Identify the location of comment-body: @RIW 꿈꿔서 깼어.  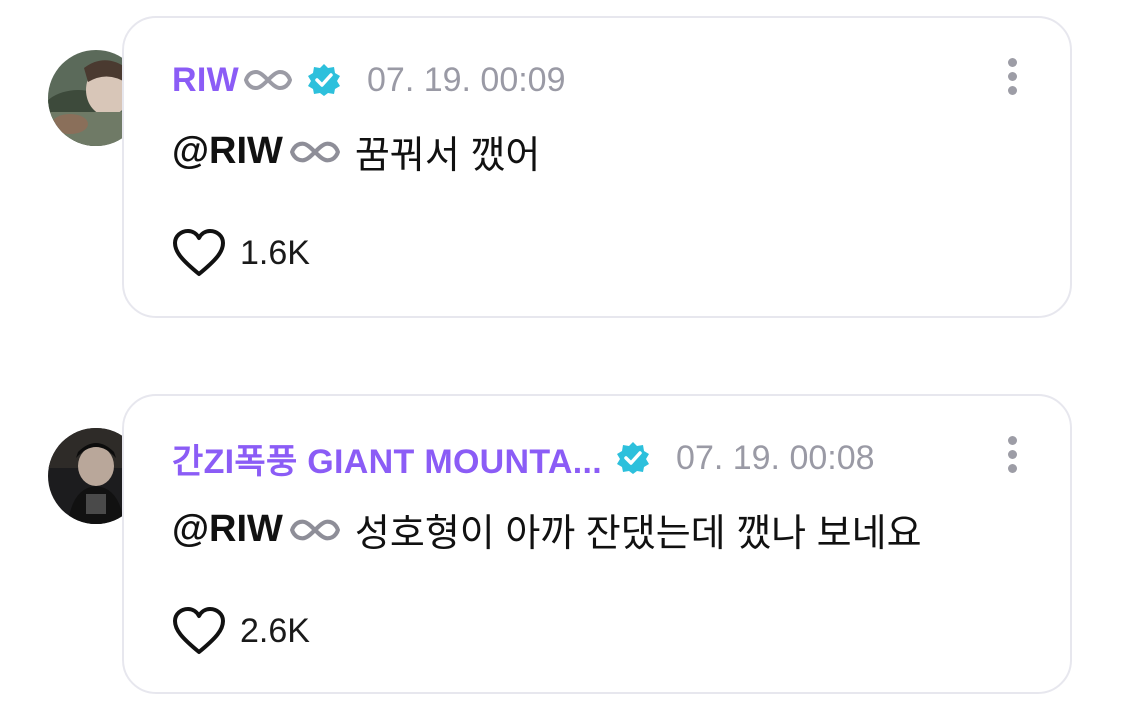
(356, 151).